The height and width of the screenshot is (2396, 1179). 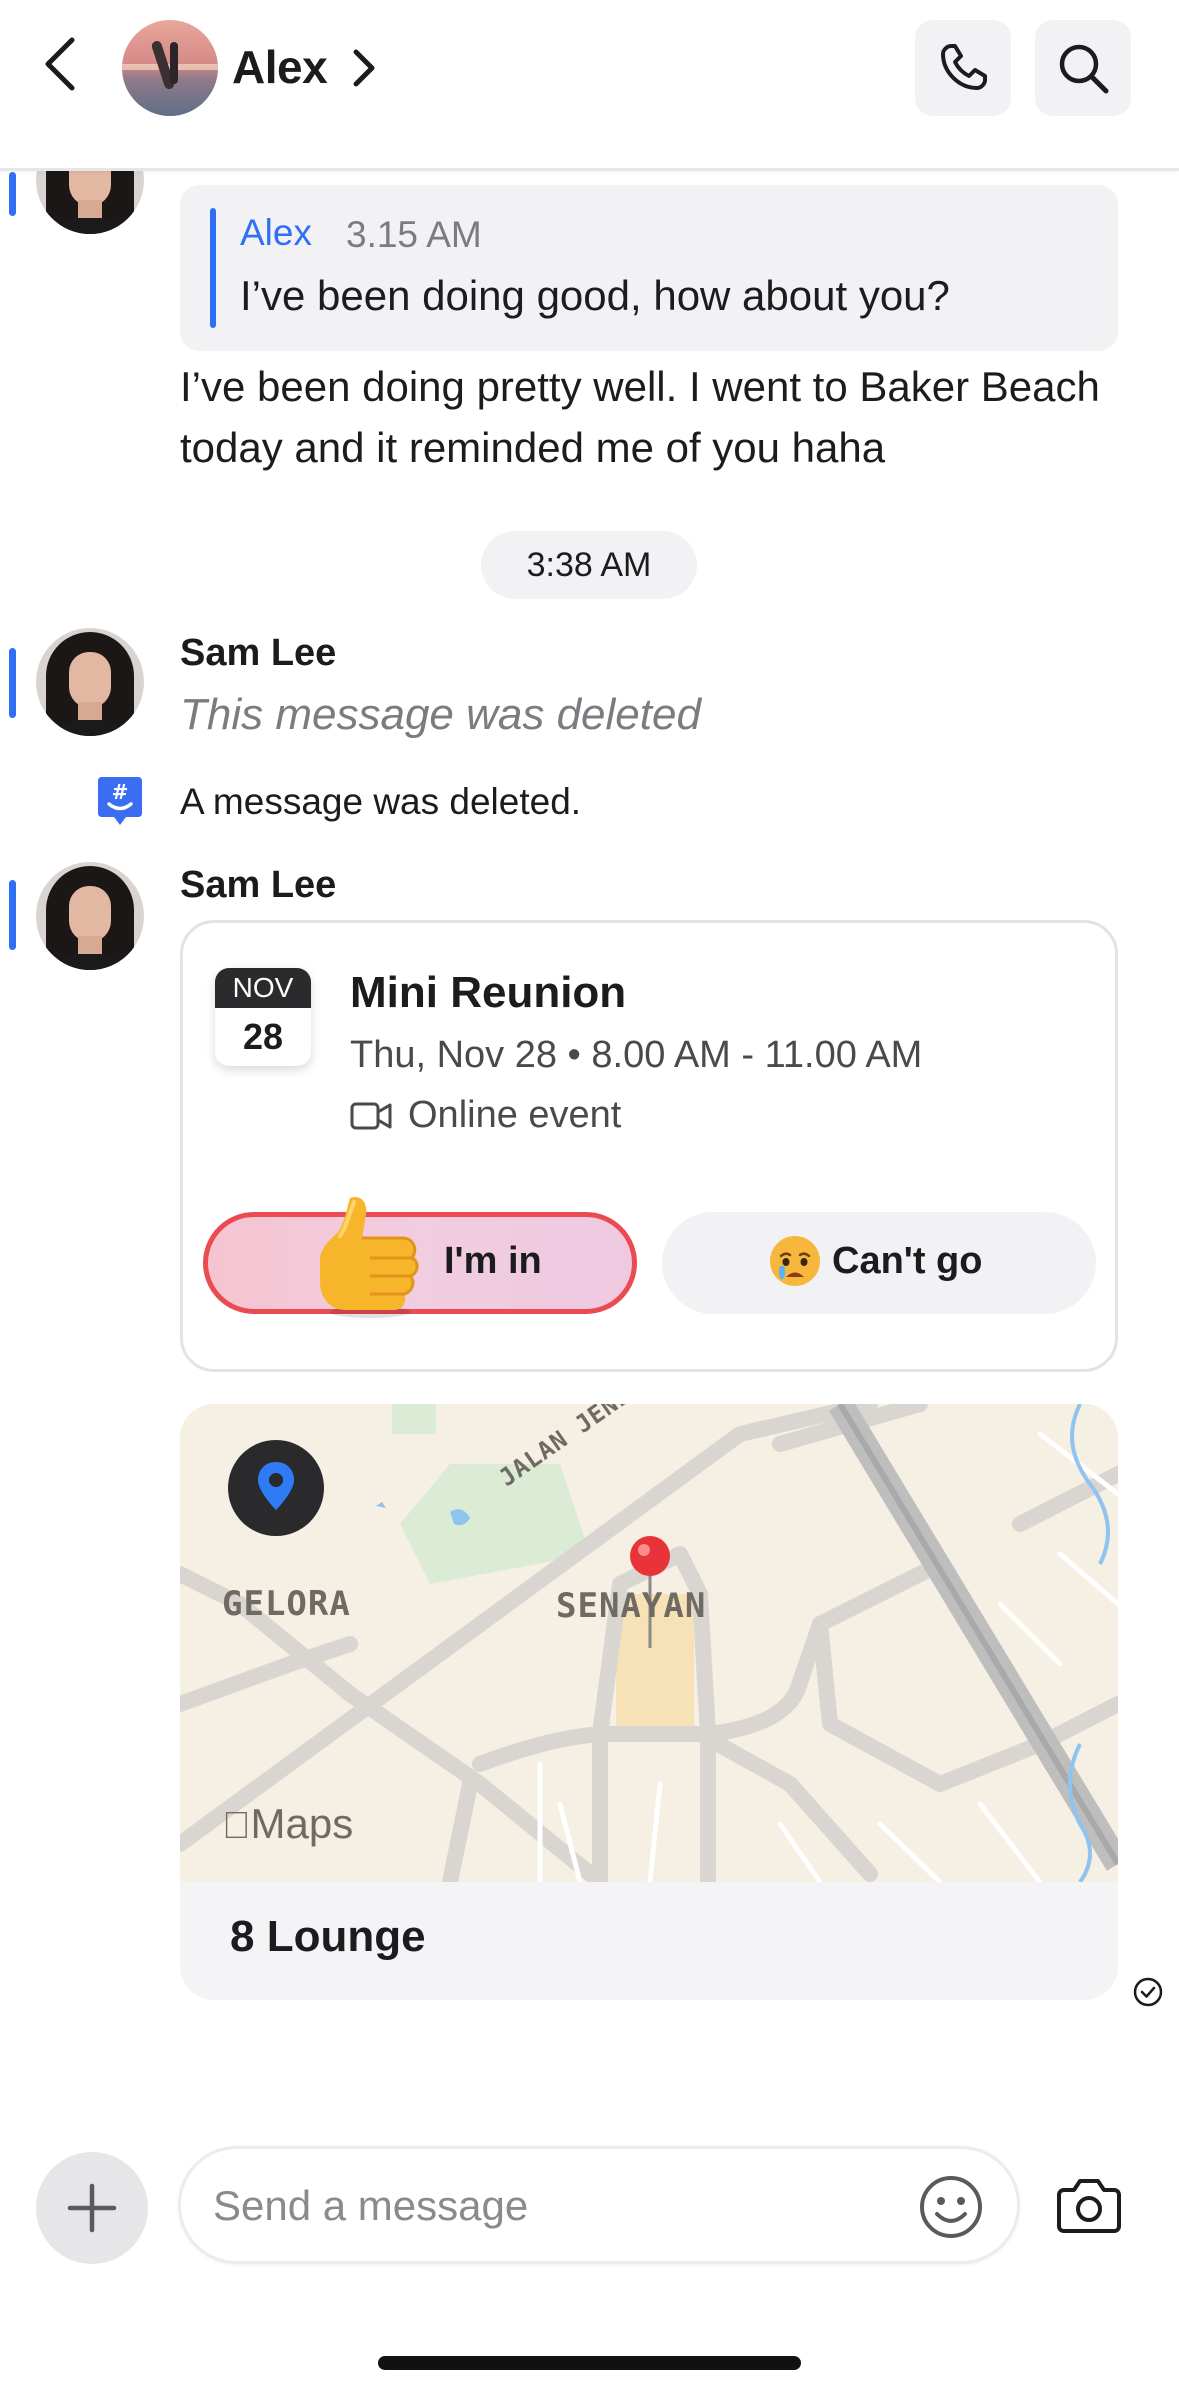 I want to click on search-button, so click(x=1083, y=68).